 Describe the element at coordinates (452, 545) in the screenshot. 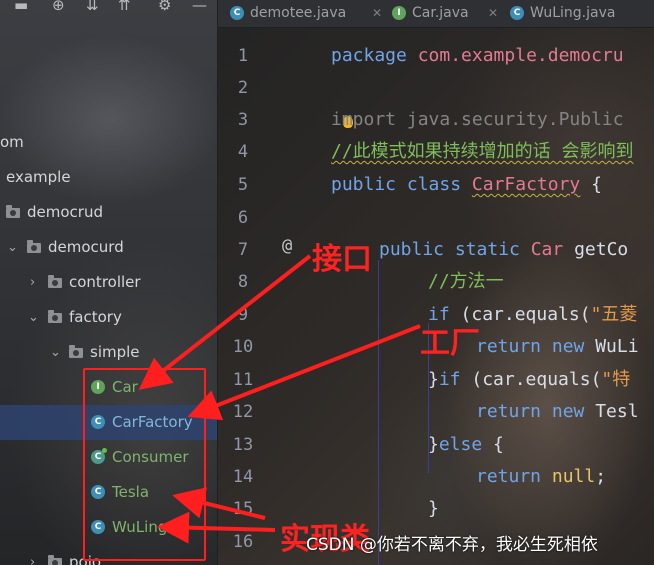

I see `watermark: CSDN @你若不离不弃，我必生死相依` at that location.